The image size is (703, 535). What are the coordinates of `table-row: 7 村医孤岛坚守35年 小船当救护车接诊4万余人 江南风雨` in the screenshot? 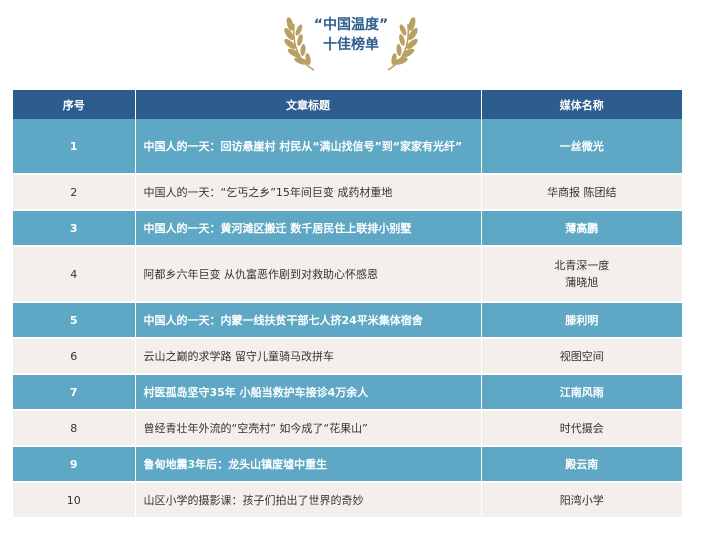 It's located at (347, 392).